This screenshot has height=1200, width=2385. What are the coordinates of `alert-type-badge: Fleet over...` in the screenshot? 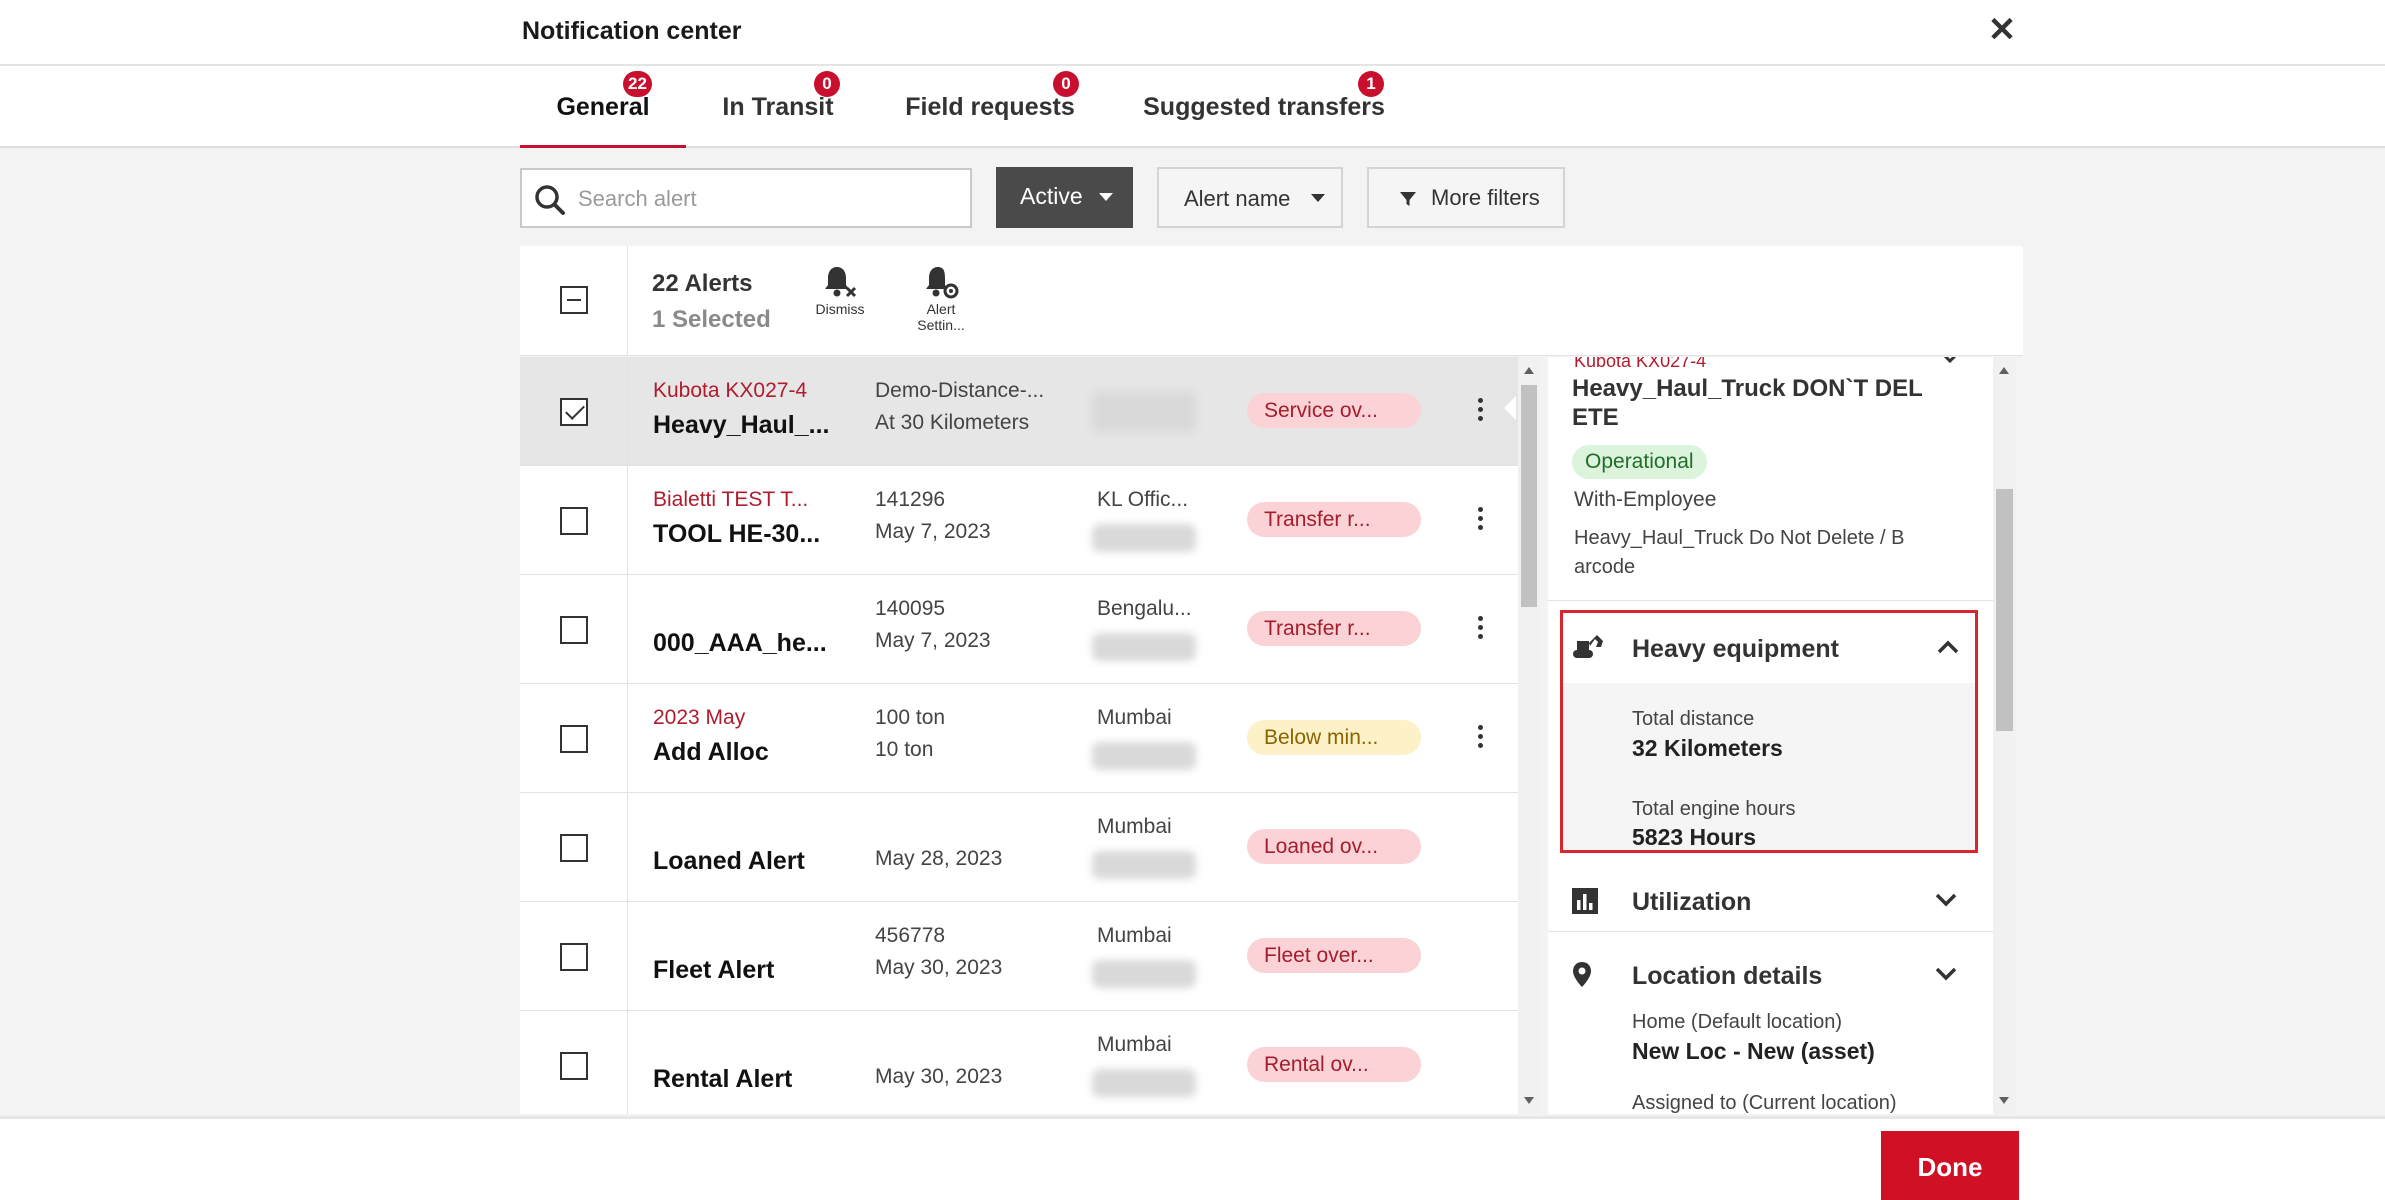 It's located at (1334, 955).